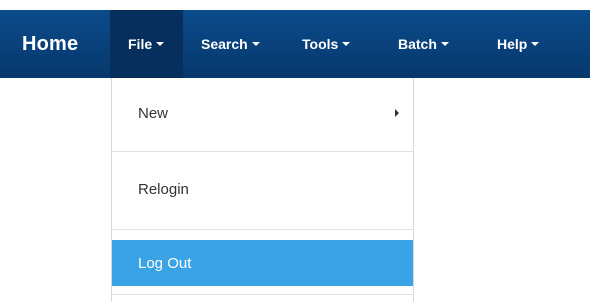  I want to click on nav-search-menu: Search, so click(234, 44).